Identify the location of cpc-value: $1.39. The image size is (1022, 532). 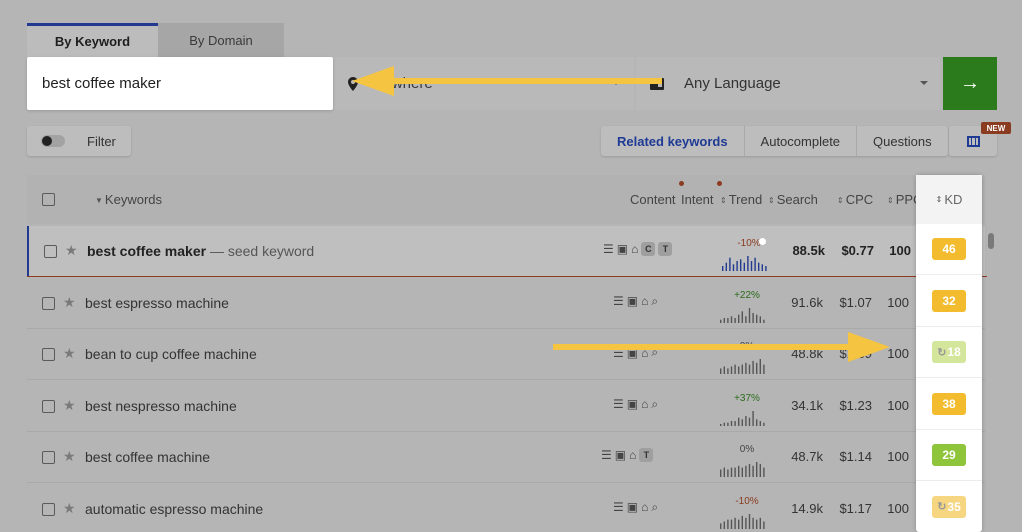
(855, 353).